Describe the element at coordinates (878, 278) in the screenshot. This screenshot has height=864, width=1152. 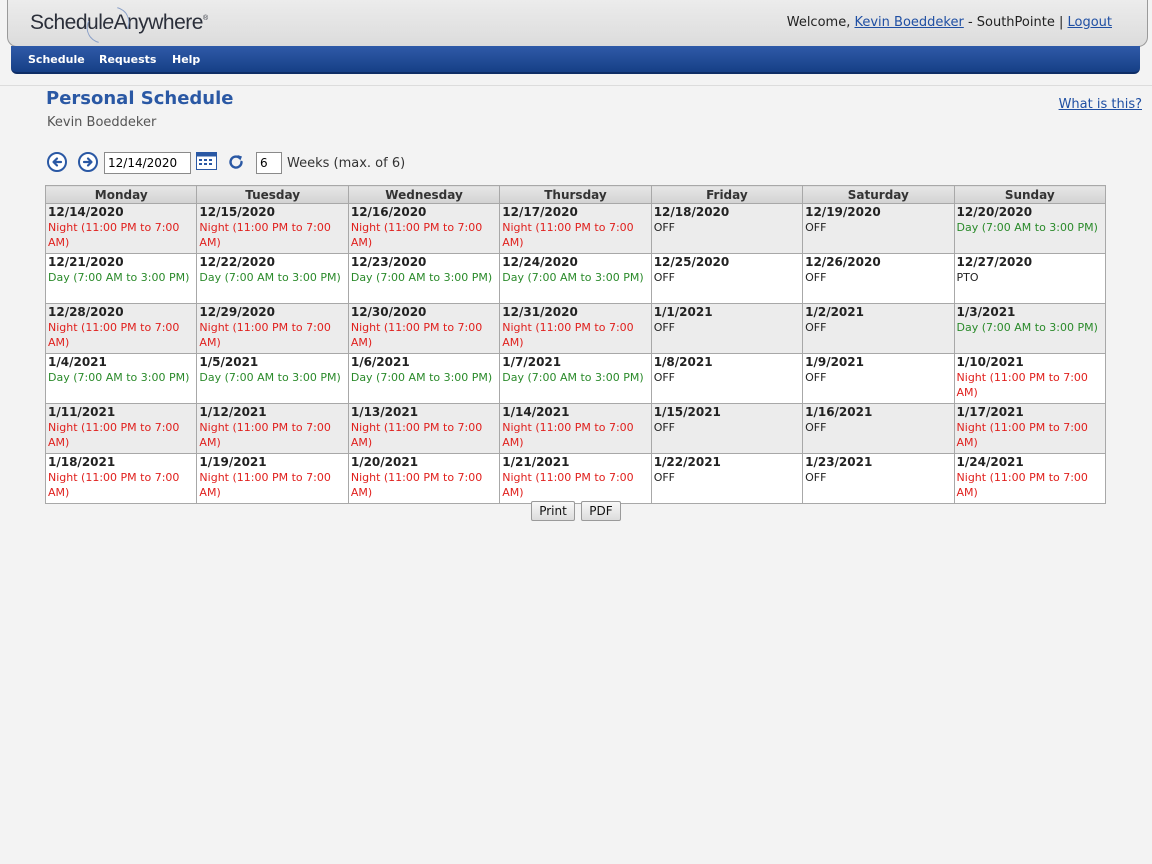
I see `schedule-day-cell: 12/26/2020 OFF` at that location.